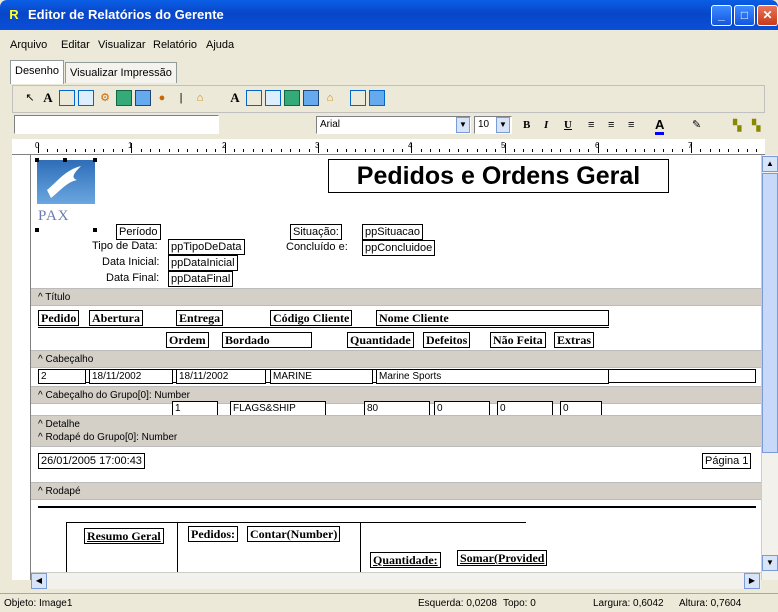 Image resolution: width=778 pixels, height=612 pixels. Describe the element at coordinates (752, 581) in the screenshot. I see `scroll-right-icon: ▶` at that location.